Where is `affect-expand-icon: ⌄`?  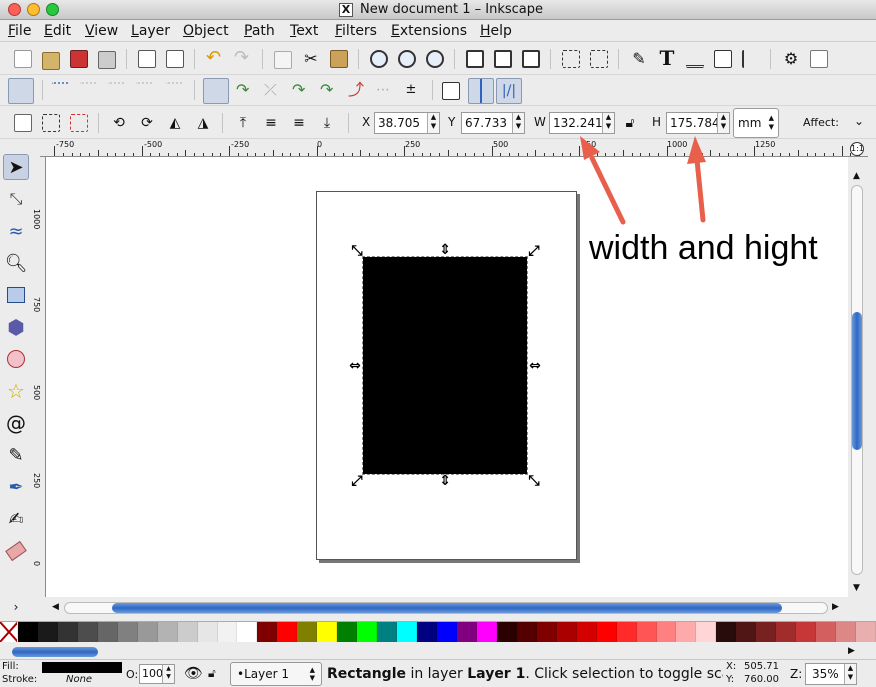
affect-expand-icon: ⌄ is located at coordinates (859, 121).